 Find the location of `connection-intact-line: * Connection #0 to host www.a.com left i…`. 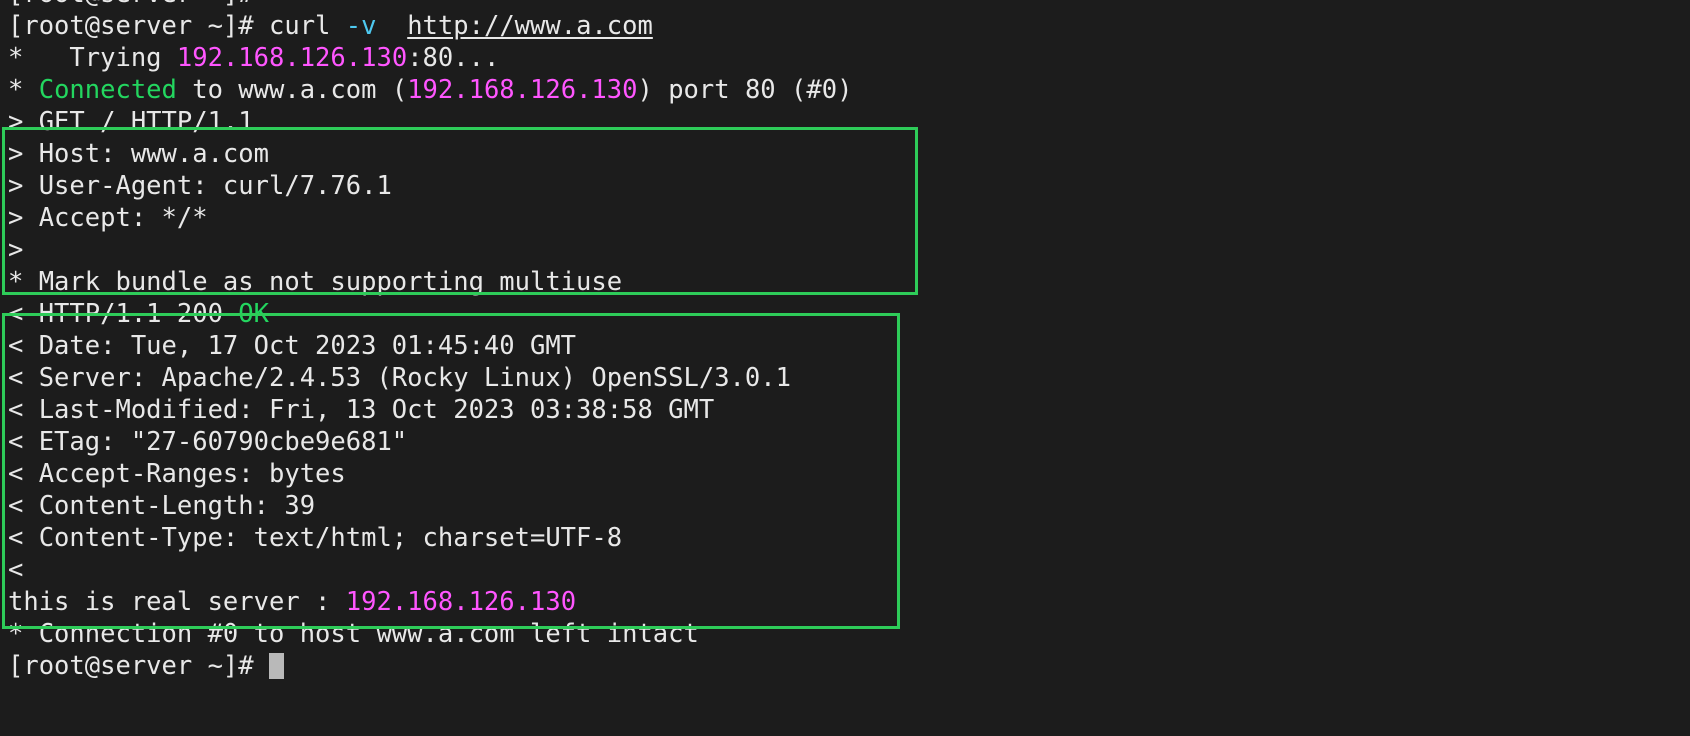

connection-intact-line: * Connection #0 to host www.a.com left i… is located at coordinates (845, 634).